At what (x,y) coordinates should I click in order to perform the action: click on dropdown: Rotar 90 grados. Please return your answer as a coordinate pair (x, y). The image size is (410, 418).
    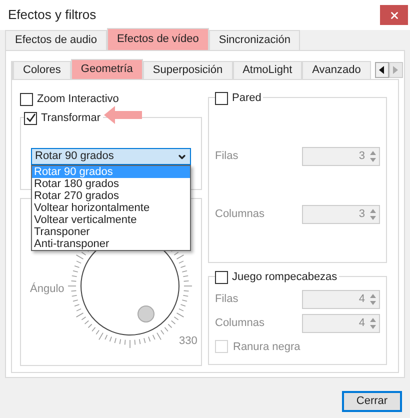
    Looking at the image, I should click on (111, 156).